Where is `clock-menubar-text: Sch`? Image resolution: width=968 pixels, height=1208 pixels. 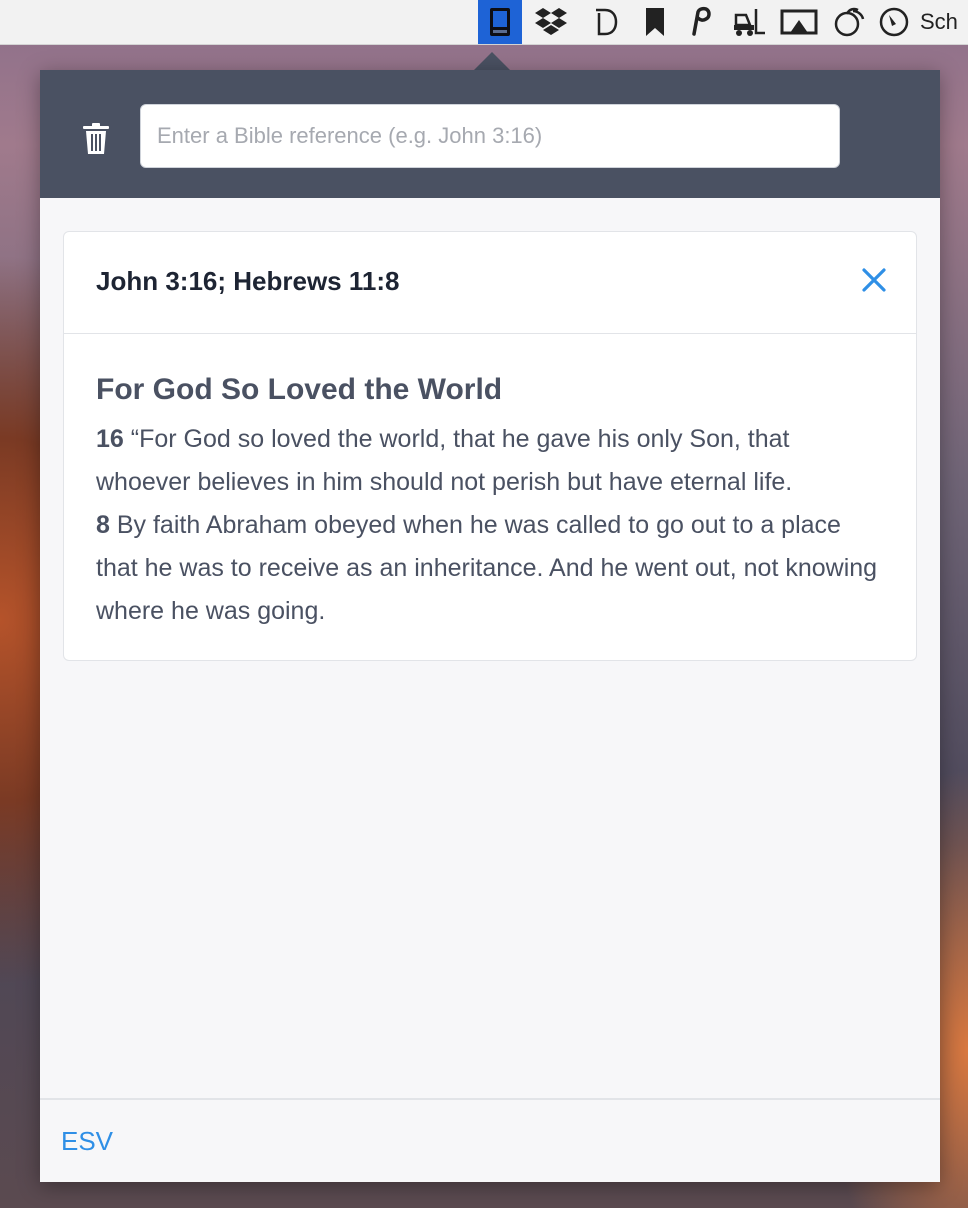 clock-menubar-text: Sch is located at coordinates (939, 21).